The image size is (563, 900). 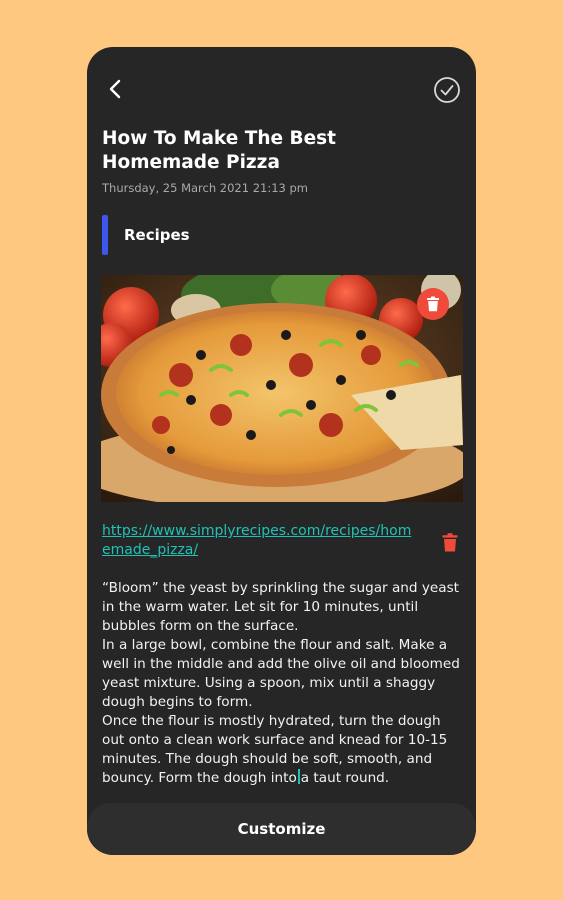 What do you see at coordinates (157, 235) in the screenshot?
I see `category-label: Recipes` at bounding box center [157, 235].